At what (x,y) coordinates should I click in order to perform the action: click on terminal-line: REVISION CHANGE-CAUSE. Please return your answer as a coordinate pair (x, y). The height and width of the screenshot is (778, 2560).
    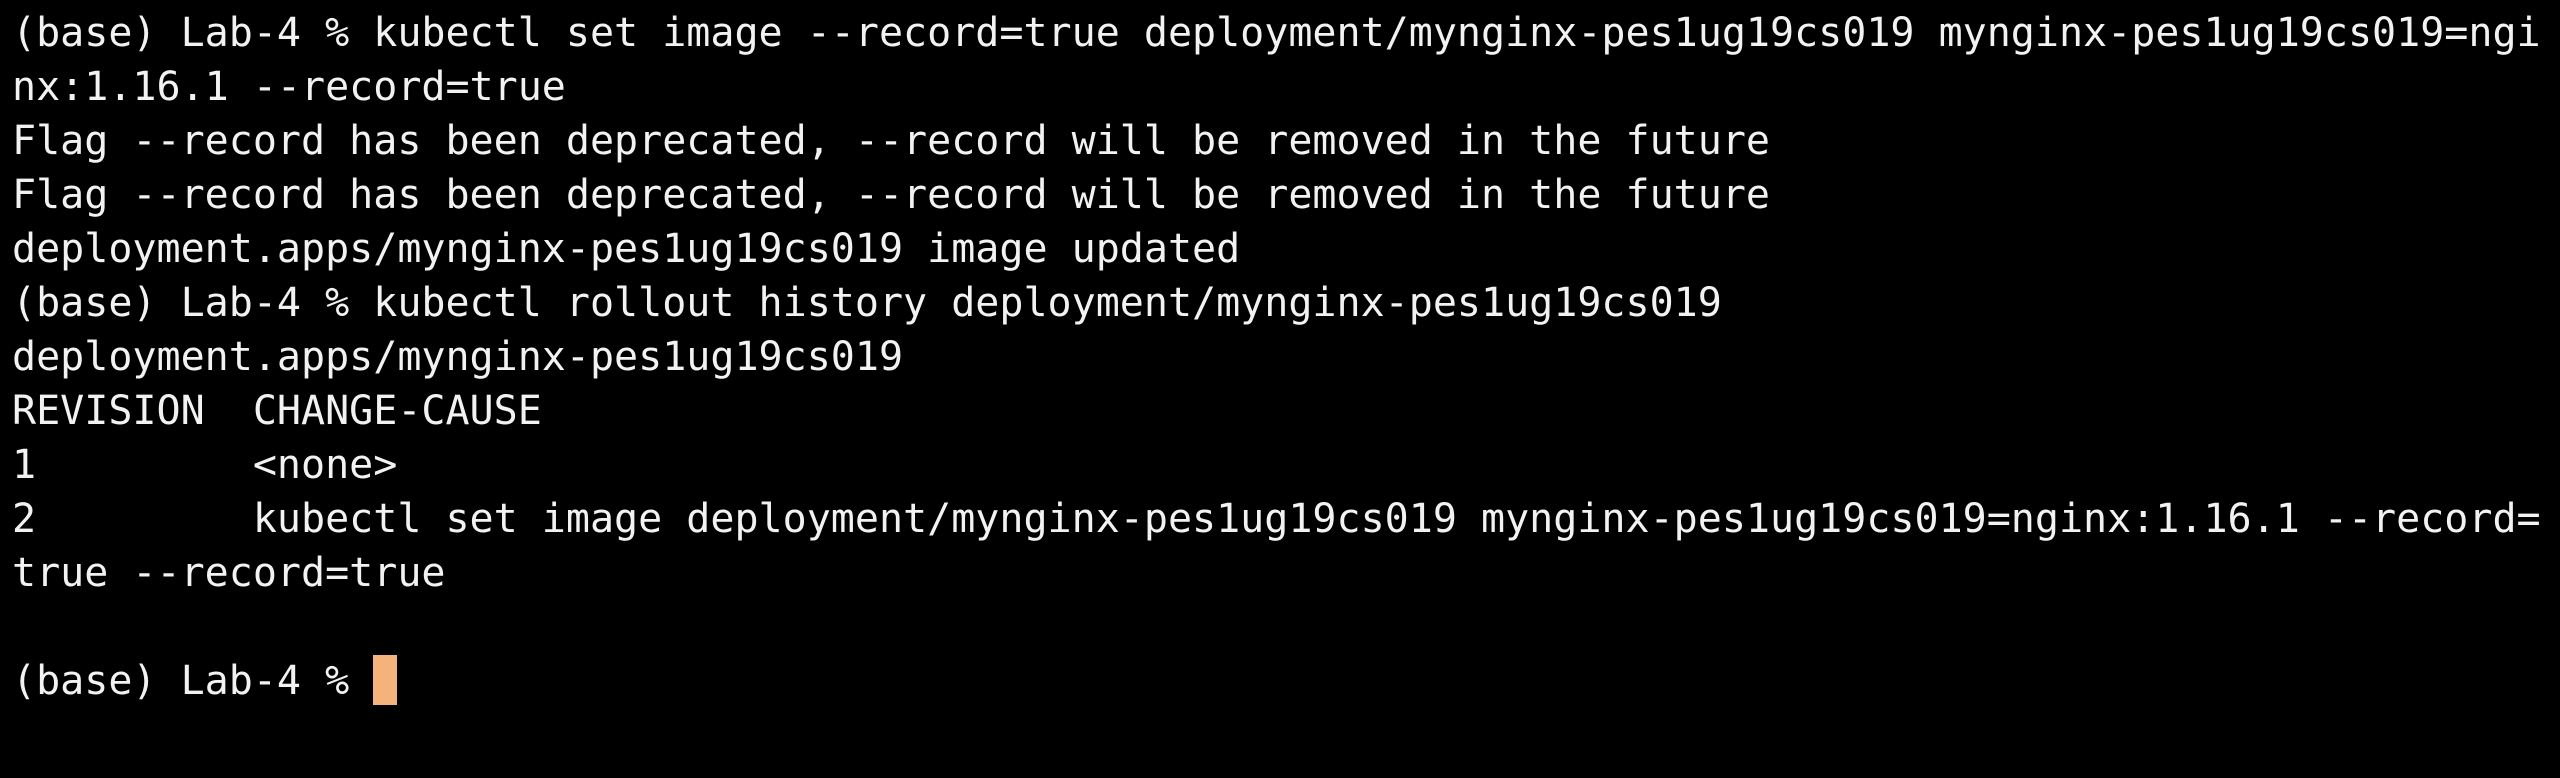
    Looking at the image, I should click on (277, 411).